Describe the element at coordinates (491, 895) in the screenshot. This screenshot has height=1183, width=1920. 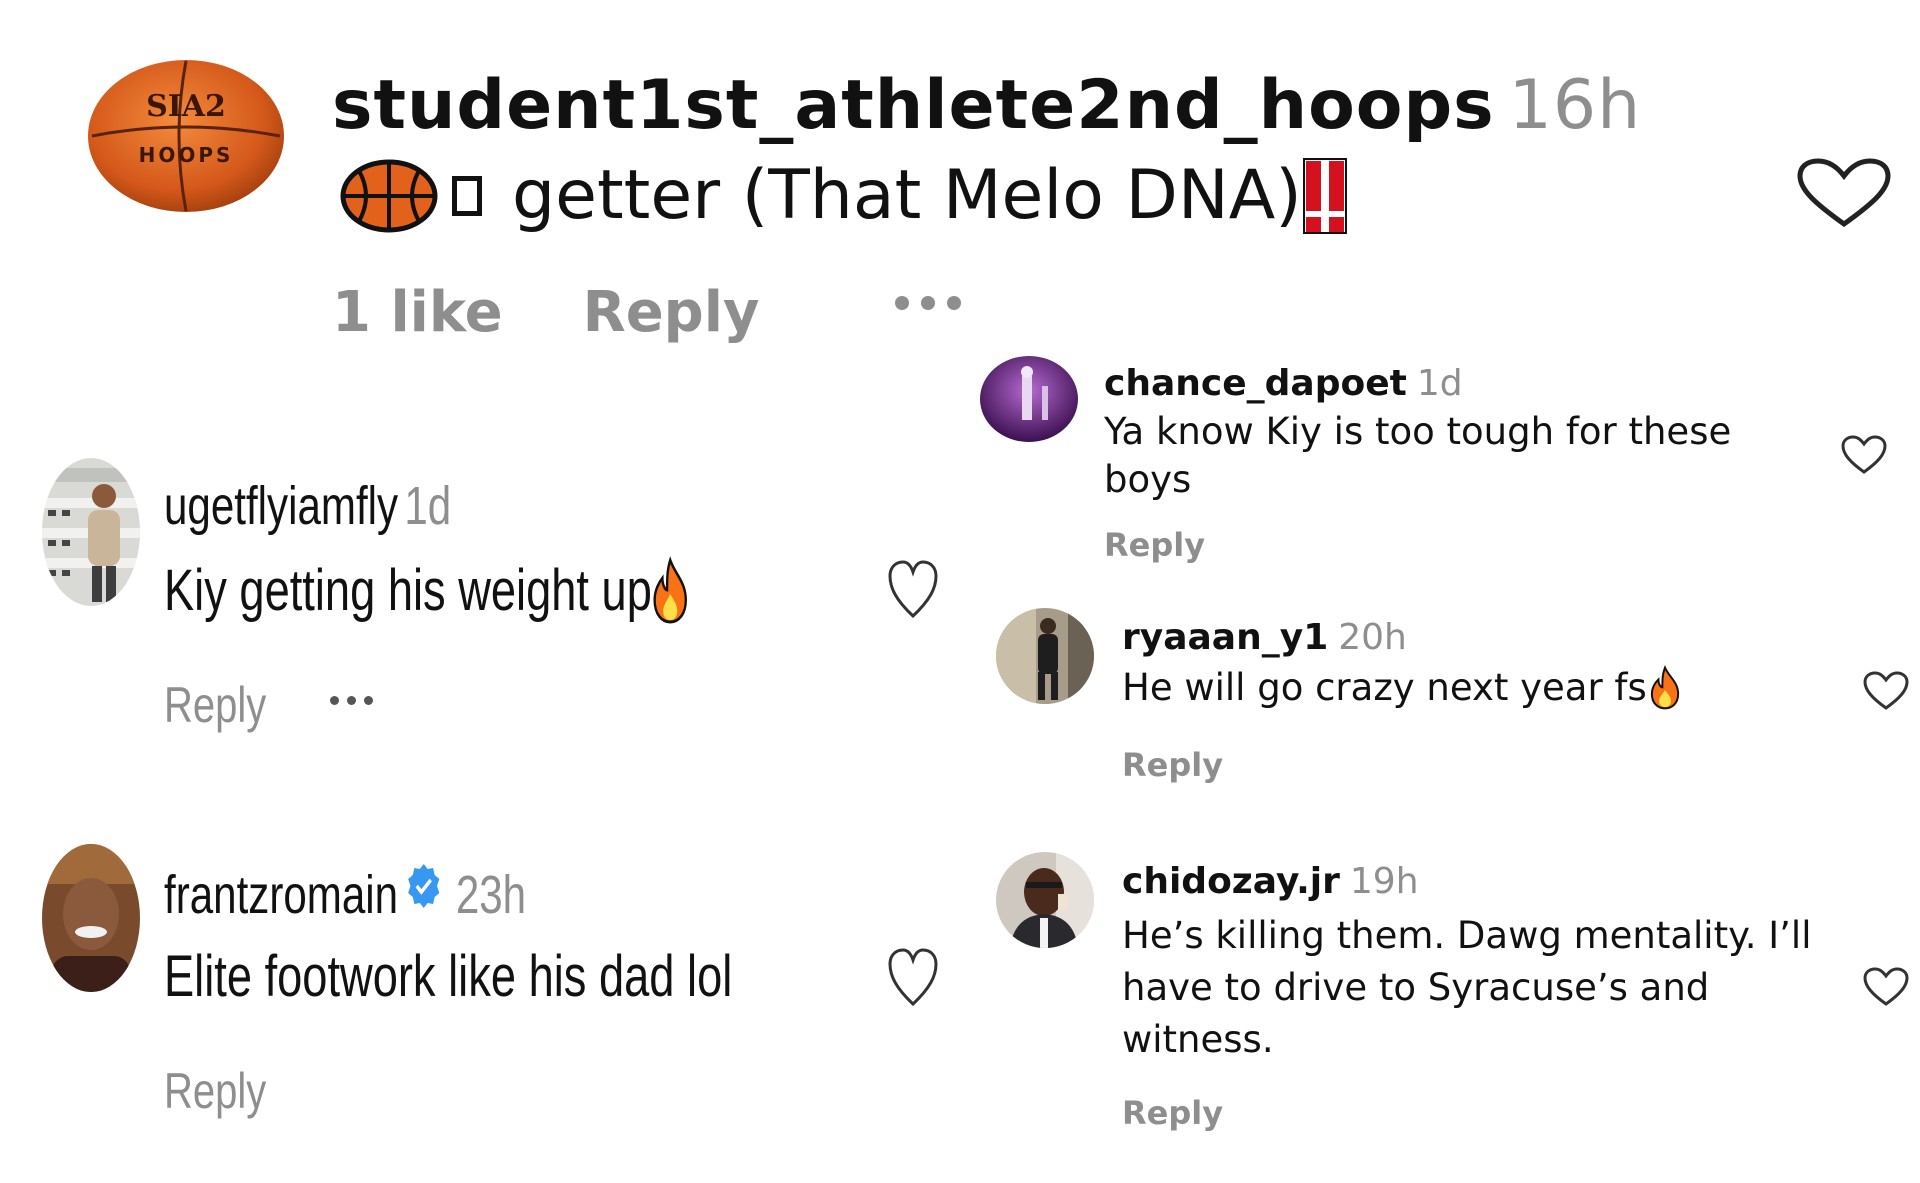
I see `comment-timestamp: 23h` at that location.